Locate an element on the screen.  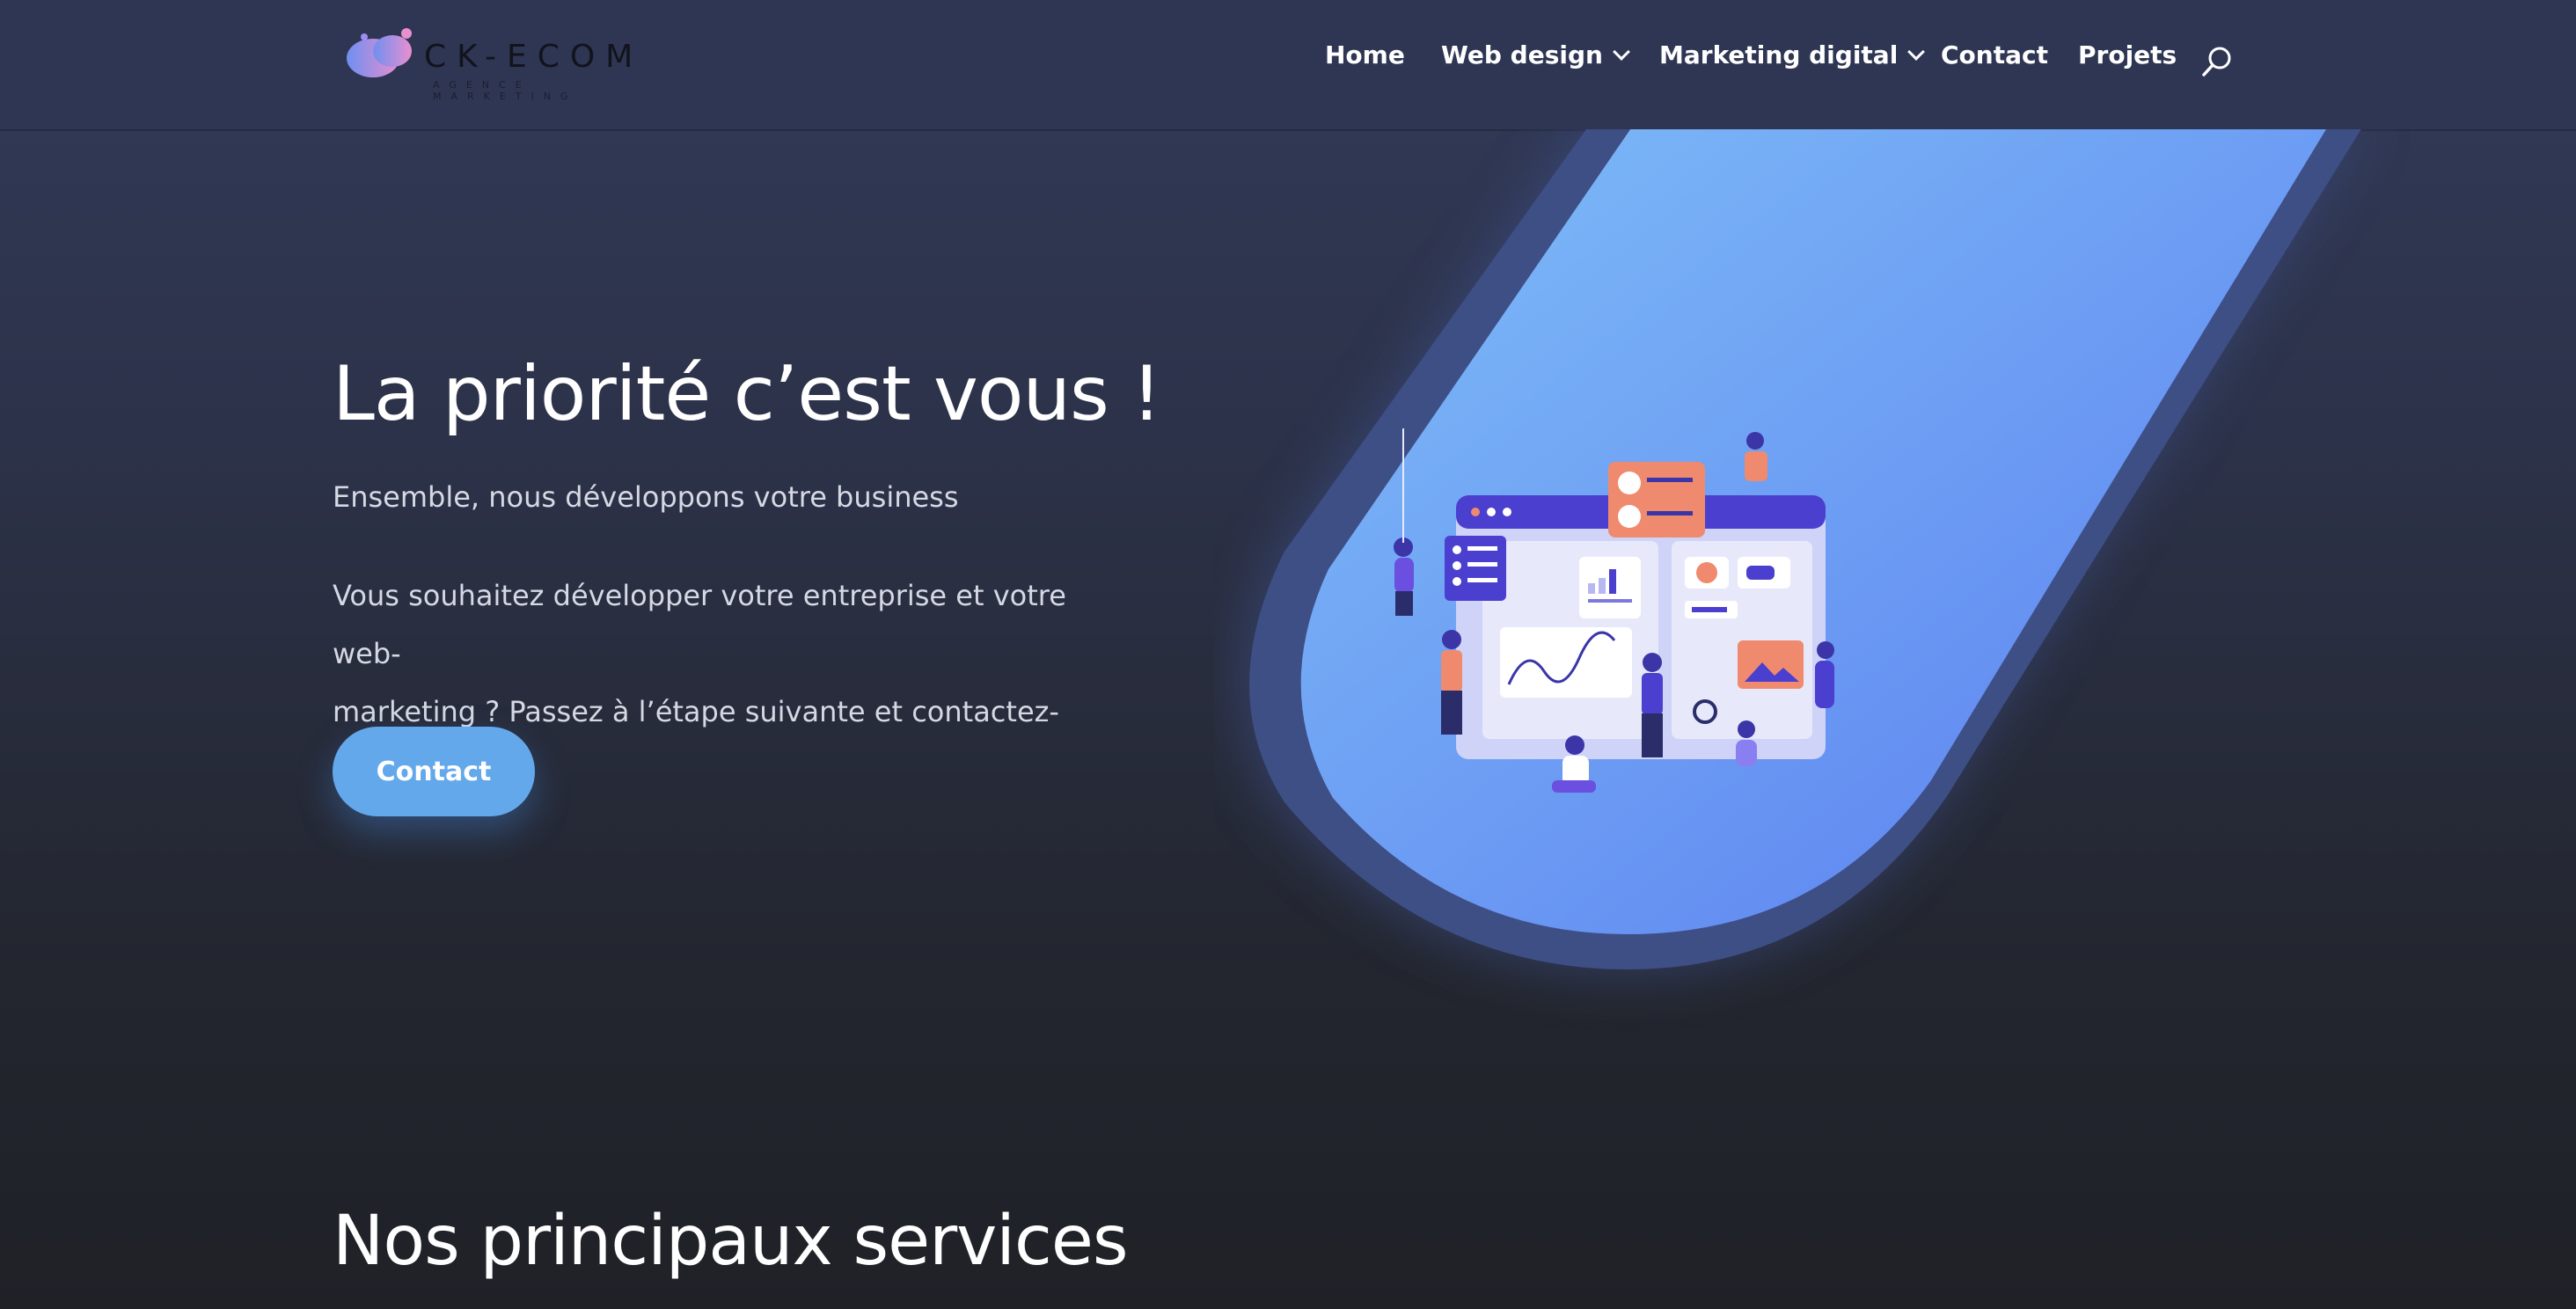
nav-label: Home is located at coordinates (1365, 55).